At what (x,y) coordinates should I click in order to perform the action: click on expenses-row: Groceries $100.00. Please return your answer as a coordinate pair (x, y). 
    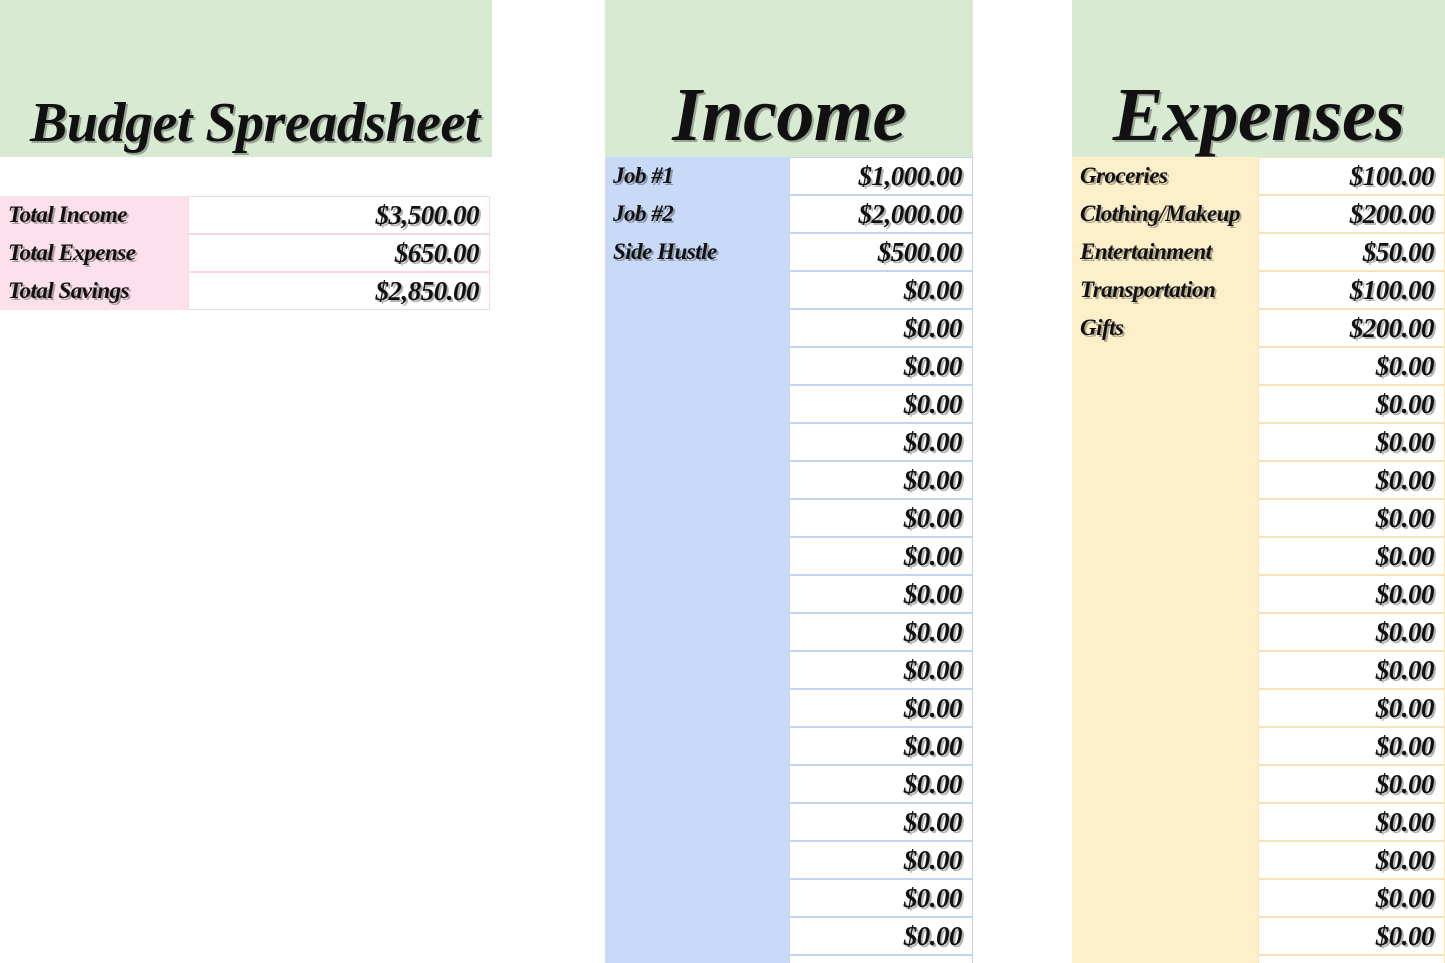
    Looking at the image, I should click on (1258, 176).